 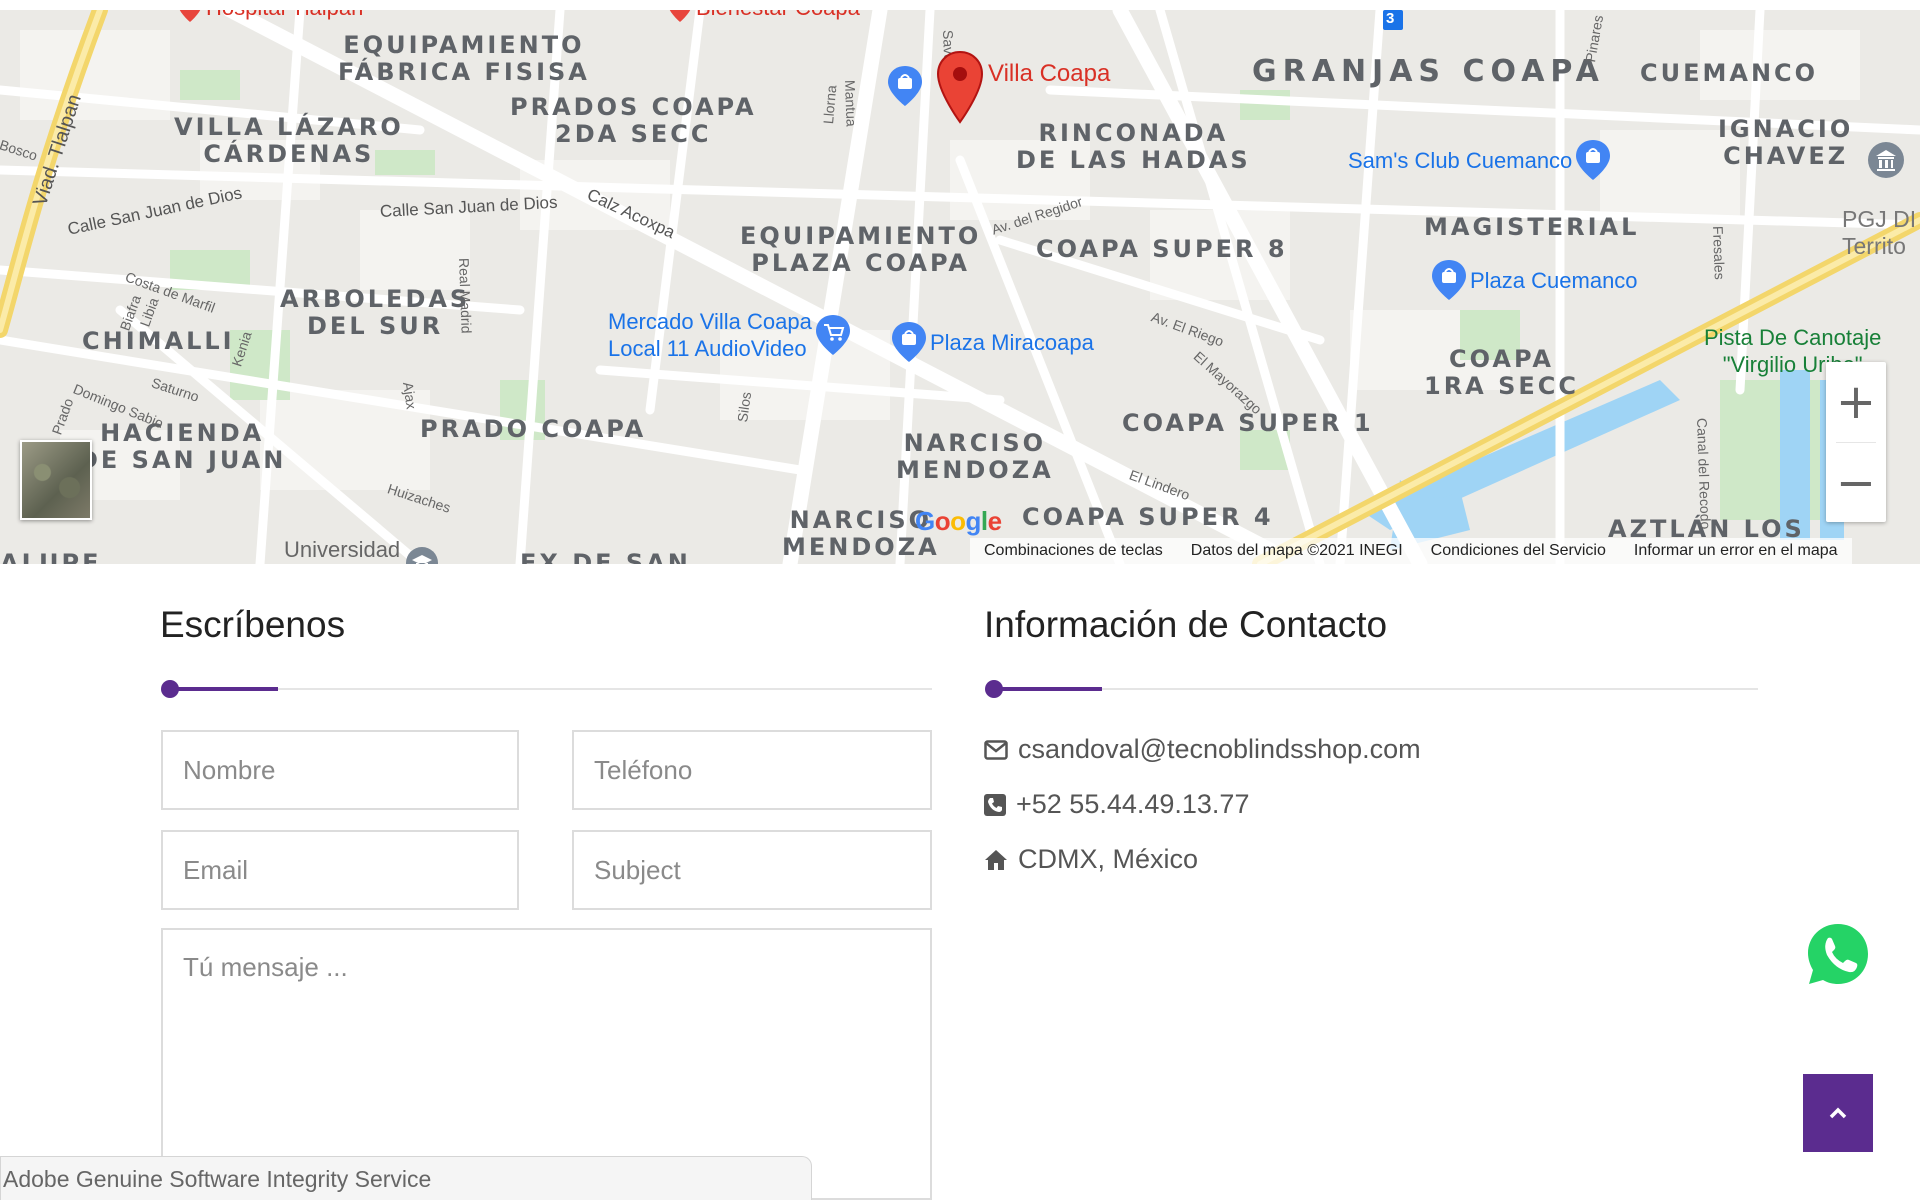 I want to click on contact-address-row: CDMX, México, so click(x=1091, y=859).